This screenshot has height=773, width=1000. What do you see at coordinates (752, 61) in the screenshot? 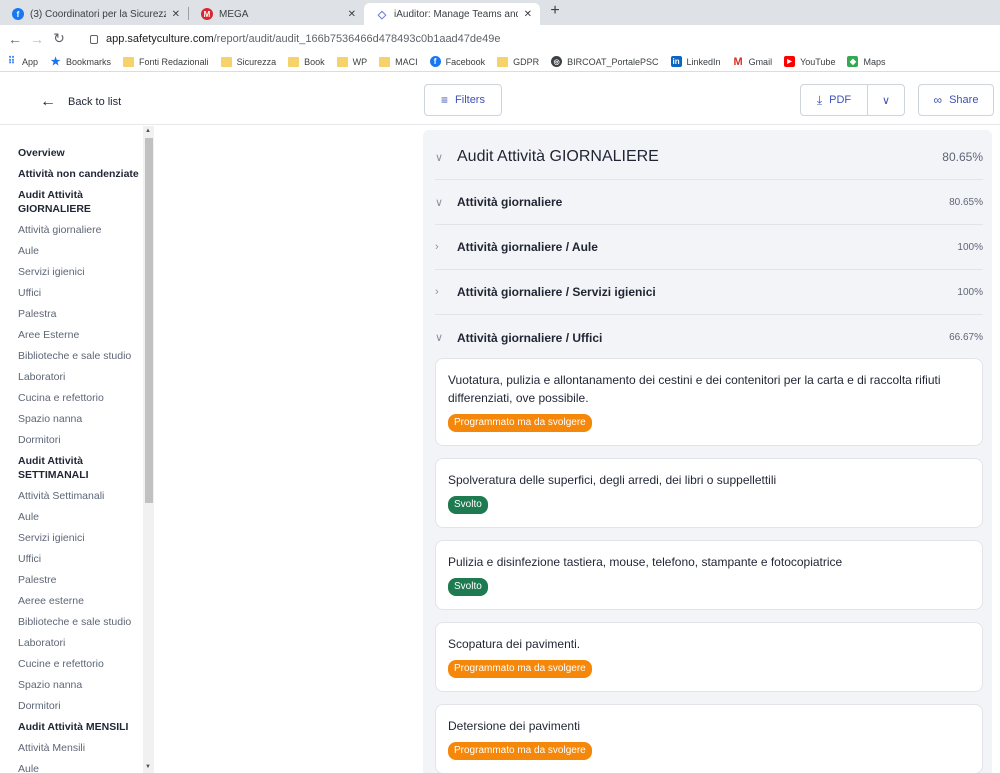
I see `bookmark-gmail: M Gmail` at bounding box center [752, 61].